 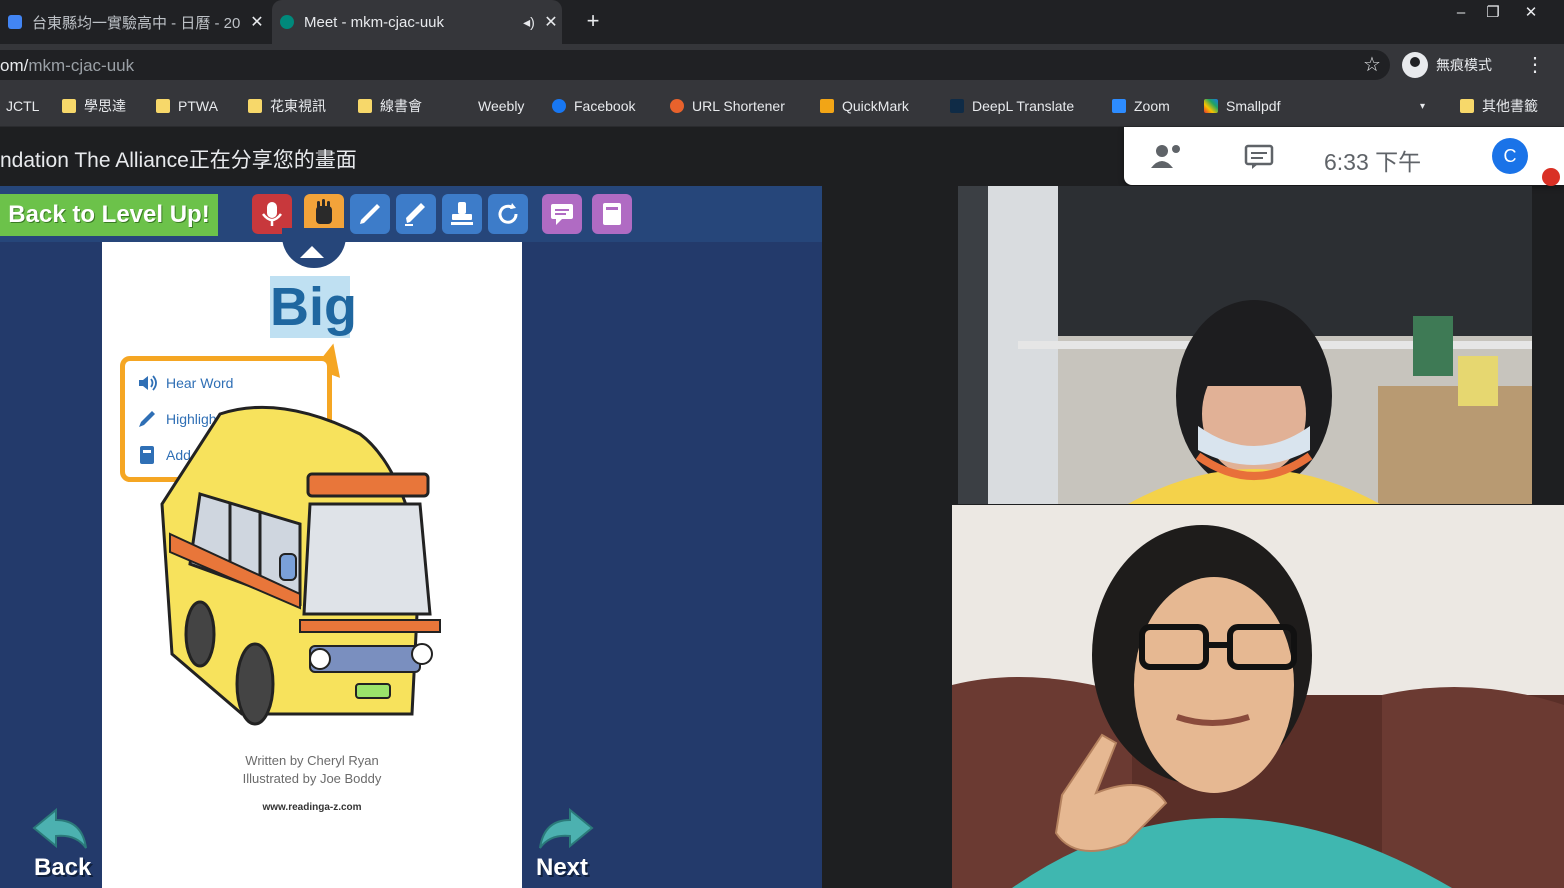 I want to click on bookmark-folder: 線書會, so click(x=390, y=106).